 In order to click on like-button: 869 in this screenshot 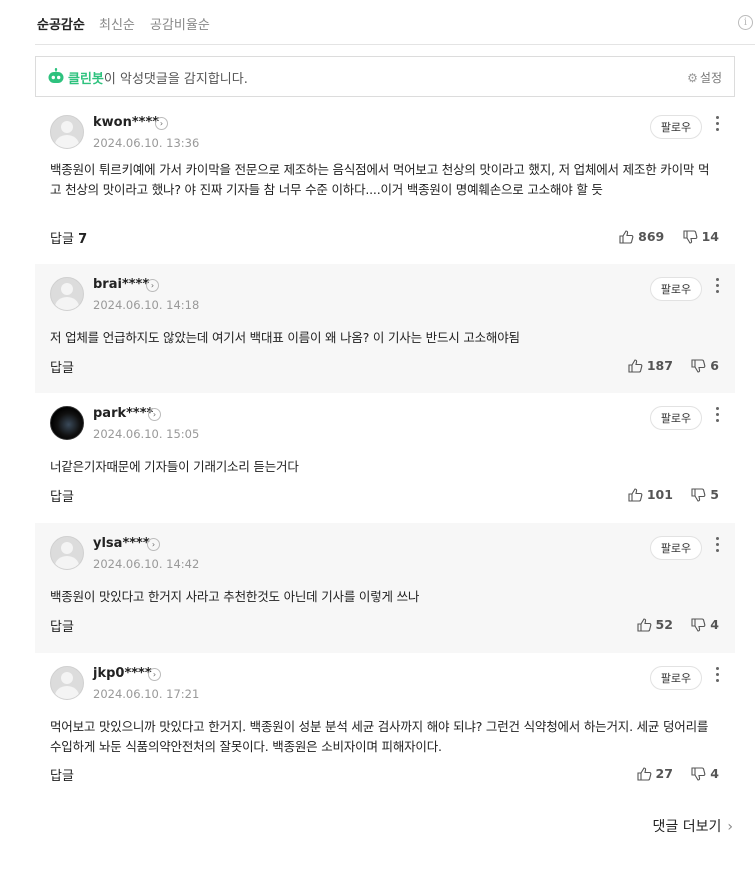, I will do `click(641, 236)`.